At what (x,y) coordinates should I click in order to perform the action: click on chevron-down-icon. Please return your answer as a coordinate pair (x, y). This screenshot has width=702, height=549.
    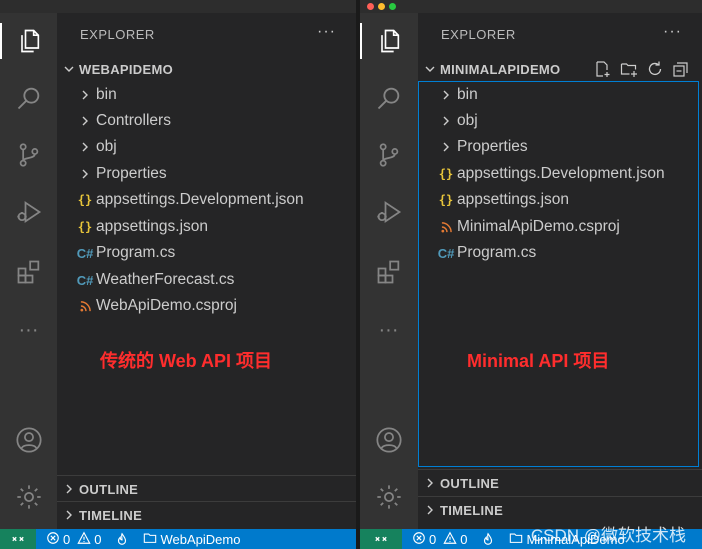
    Looking at the image, I should click on (69, 69).